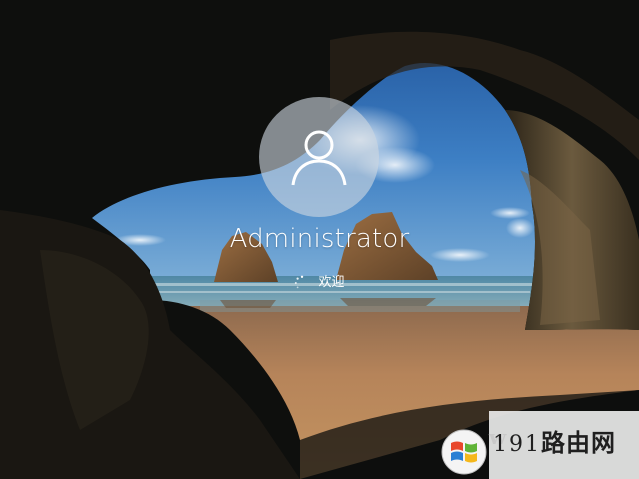  I want to click on site-watermark: w 191 路由网, so click(540, 445).